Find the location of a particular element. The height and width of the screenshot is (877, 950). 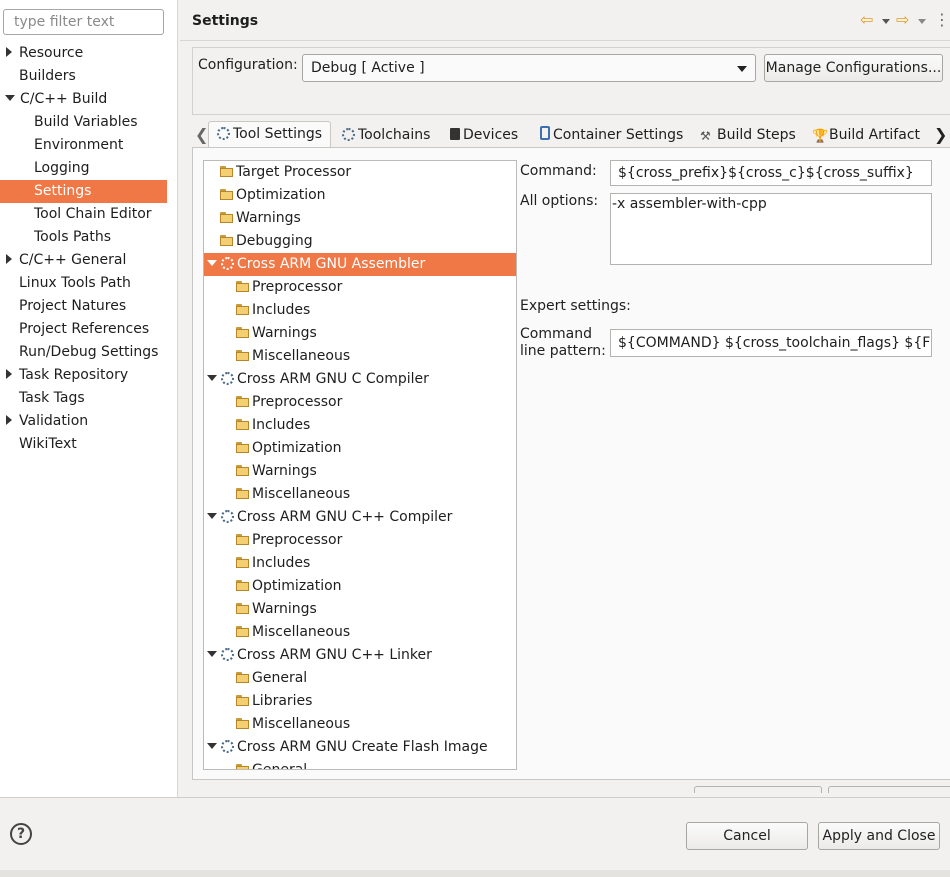

nav-item-settings: Settings is located at coordinates (83, 191).